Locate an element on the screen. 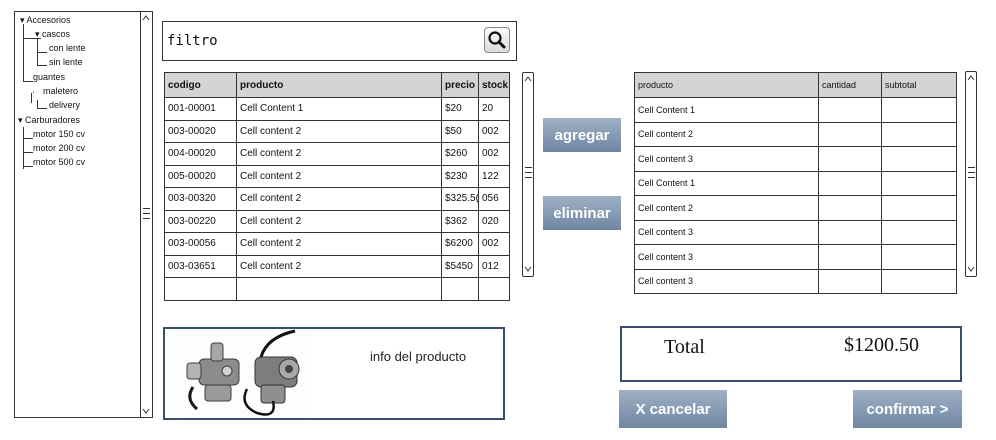  table-cell: 003-03651 is located at coordinates (200, 266).